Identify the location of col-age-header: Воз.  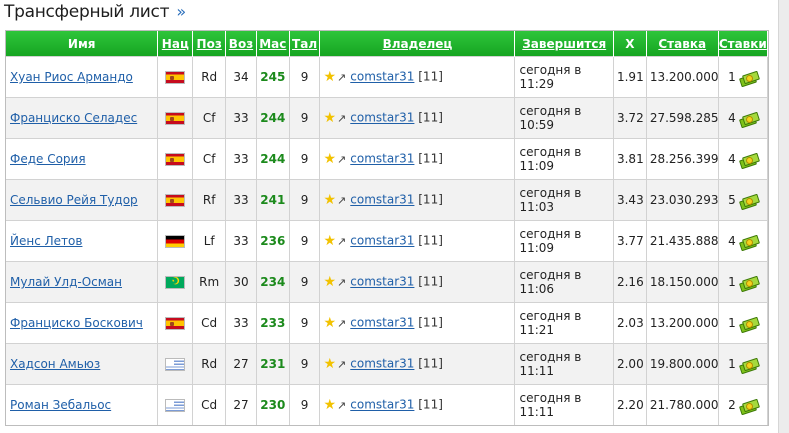
(241, 44).